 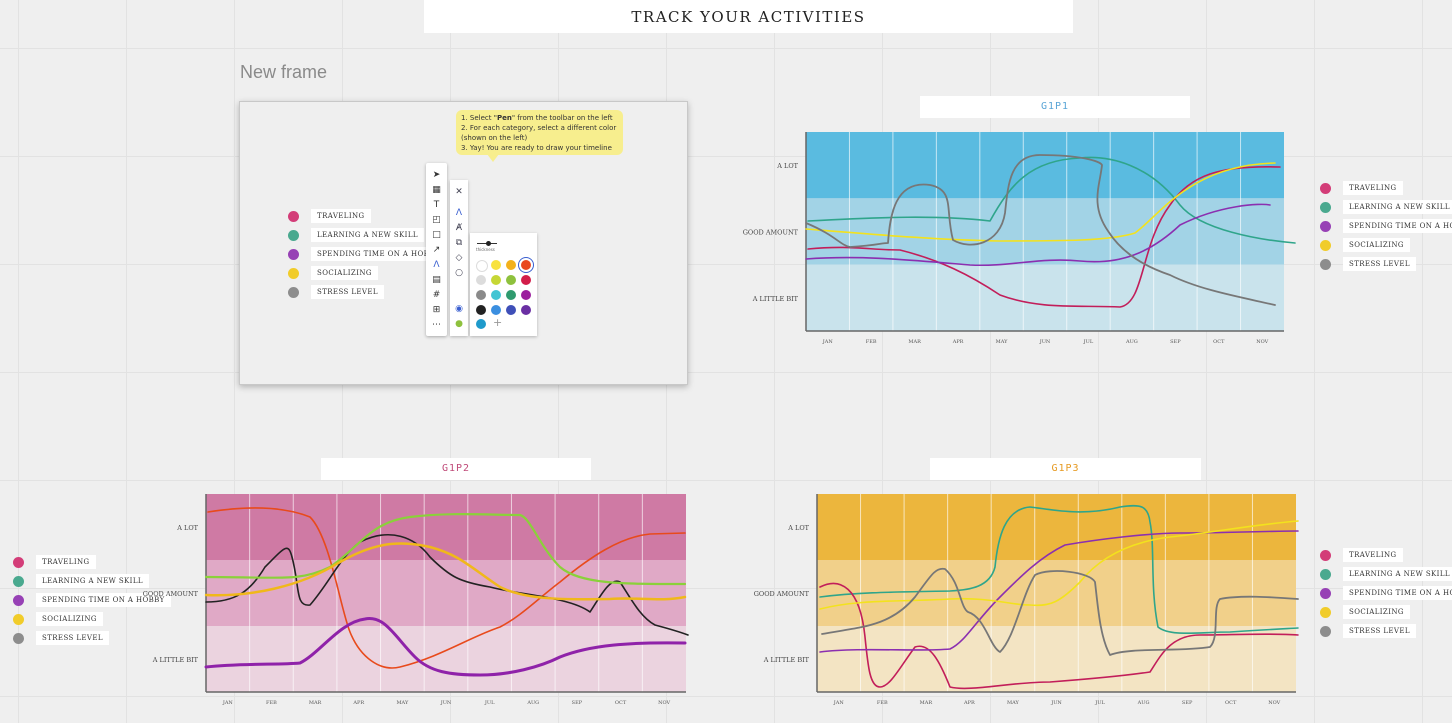 I want to click on more-icon: ⋯, so click(x=436, y=325).